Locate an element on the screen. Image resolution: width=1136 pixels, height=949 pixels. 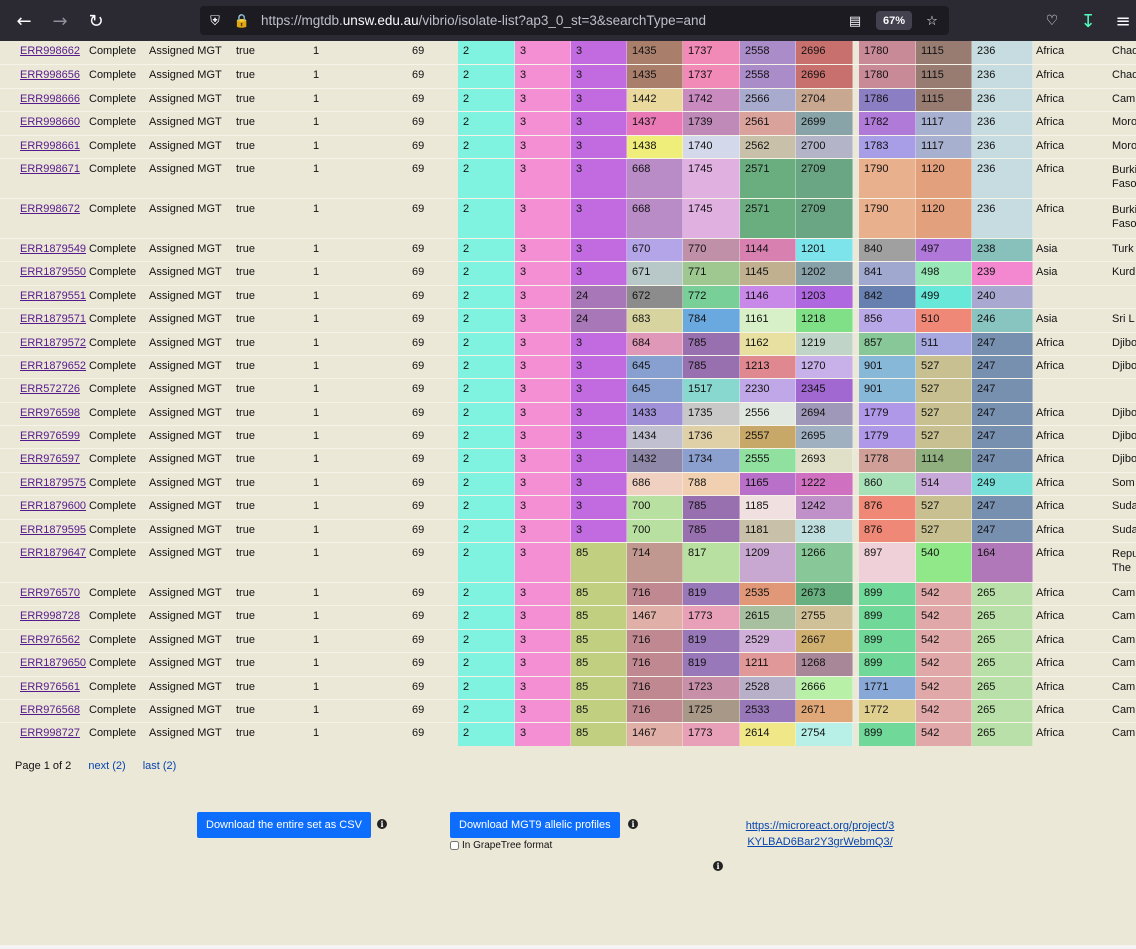
allele-cell: 1213 is located at coordinates (768, 367).